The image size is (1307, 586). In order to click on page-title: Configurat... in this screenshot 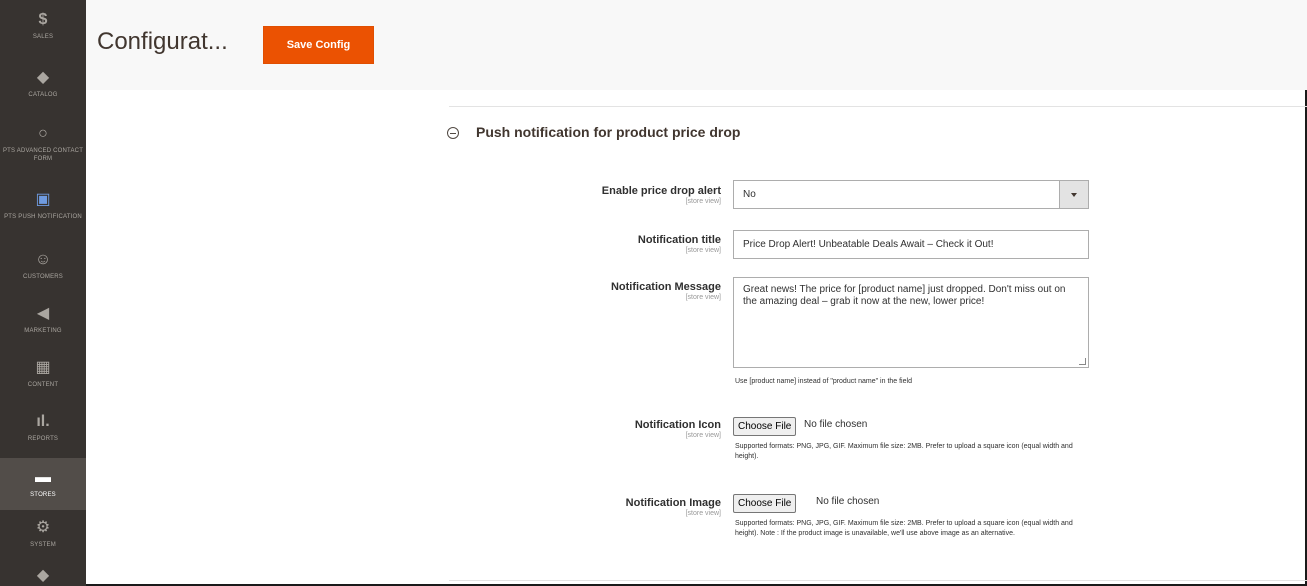, I will do `click(162, 41)`.